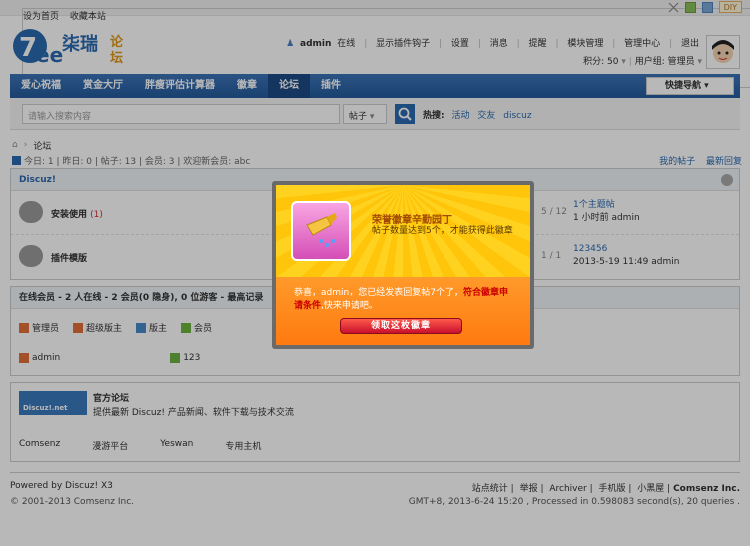 This screenshot has width=750, height=546. I want to click on badge-popup-top: 荣誉徽章辛勤园丁 帖子数量达到5个，才能获得此徽章, so click(403, 231).